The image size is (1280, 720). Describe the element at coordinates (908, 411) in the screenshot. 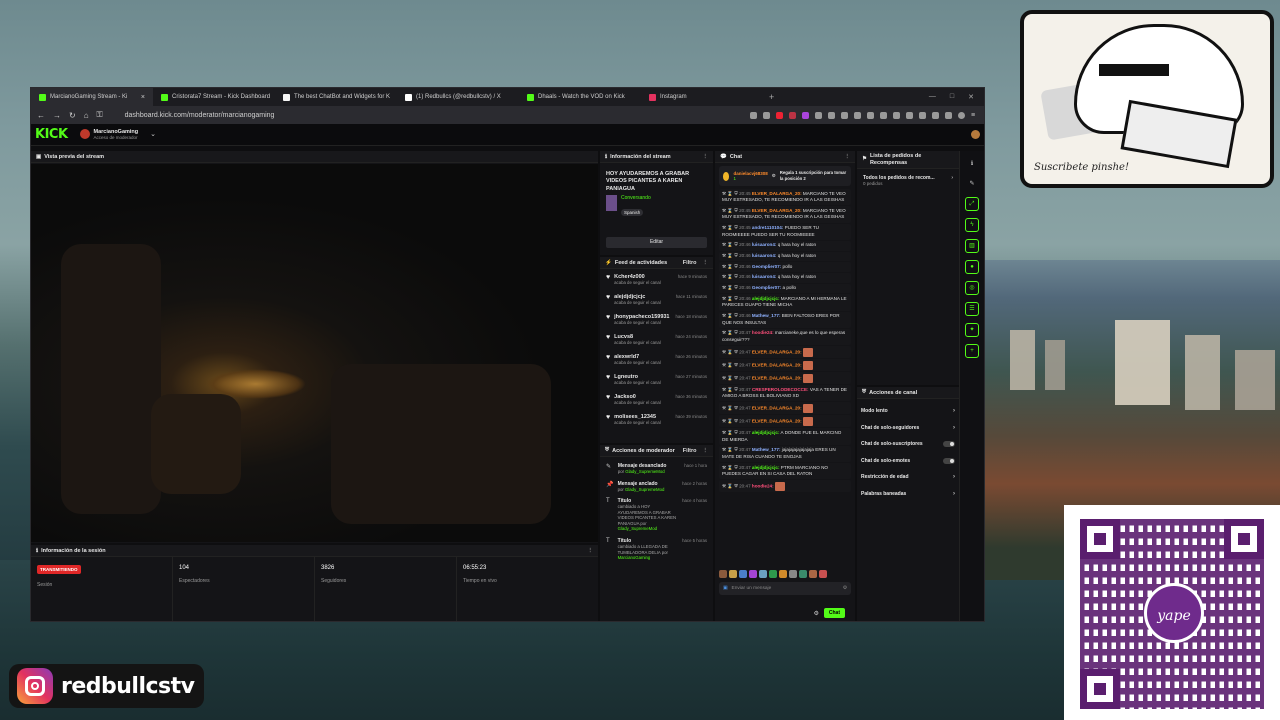

I see `channel-action-item: Modo lento ›` at that location.